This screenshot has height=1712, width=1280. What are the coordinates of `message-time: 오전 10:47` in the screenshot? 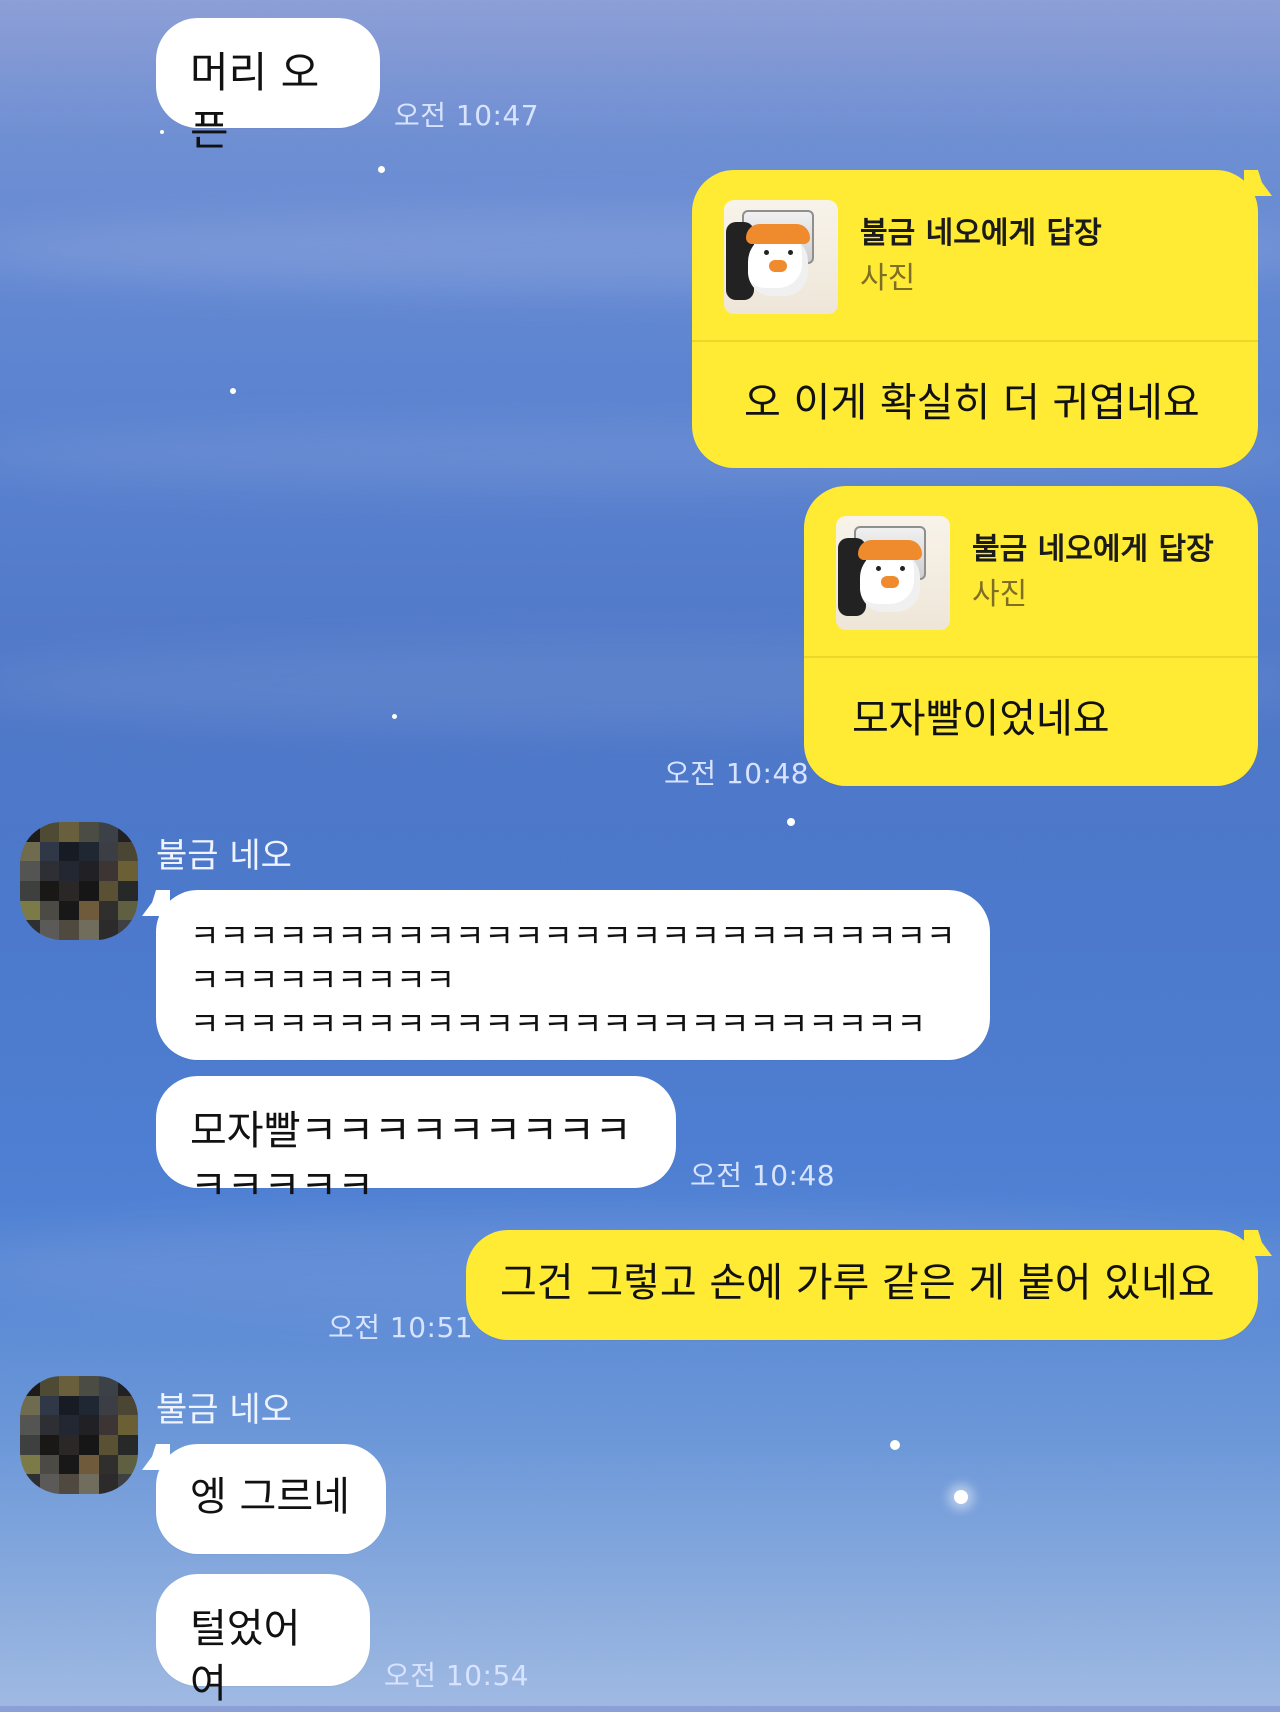 It's located at (467, 115).